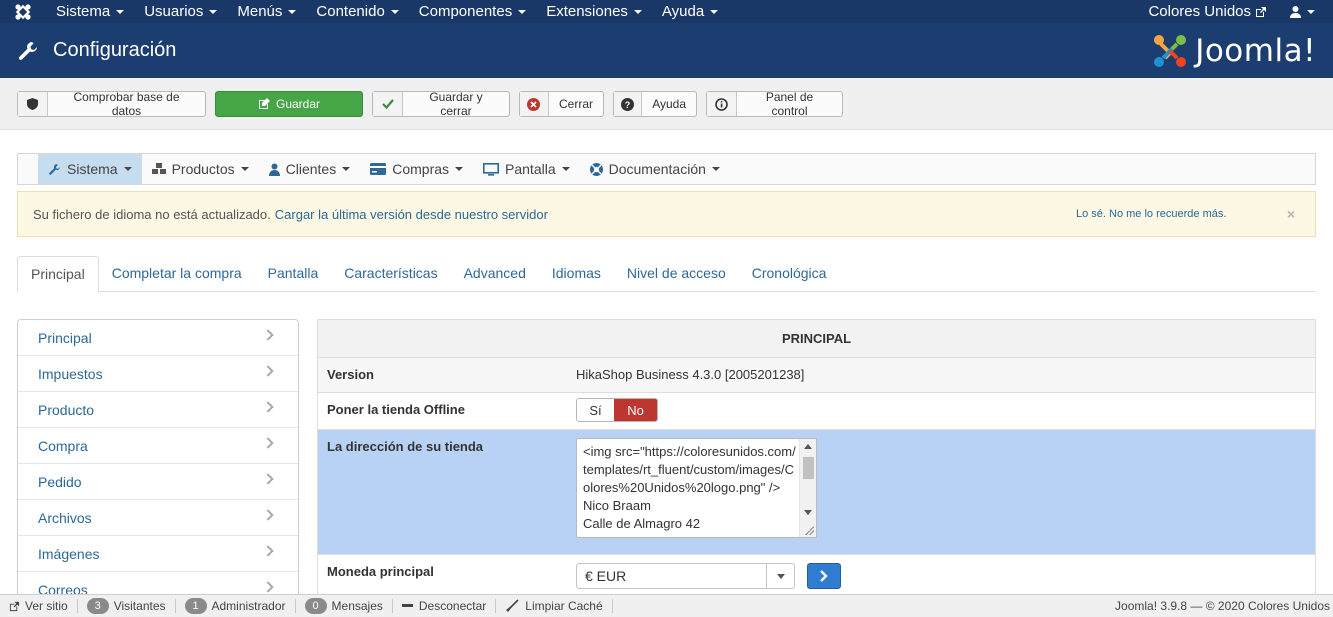  What do you see at coordinates (456, 104) in the screenshot?
I see `button-label: Guardar y cerrar` at bounding box center [456, 104].